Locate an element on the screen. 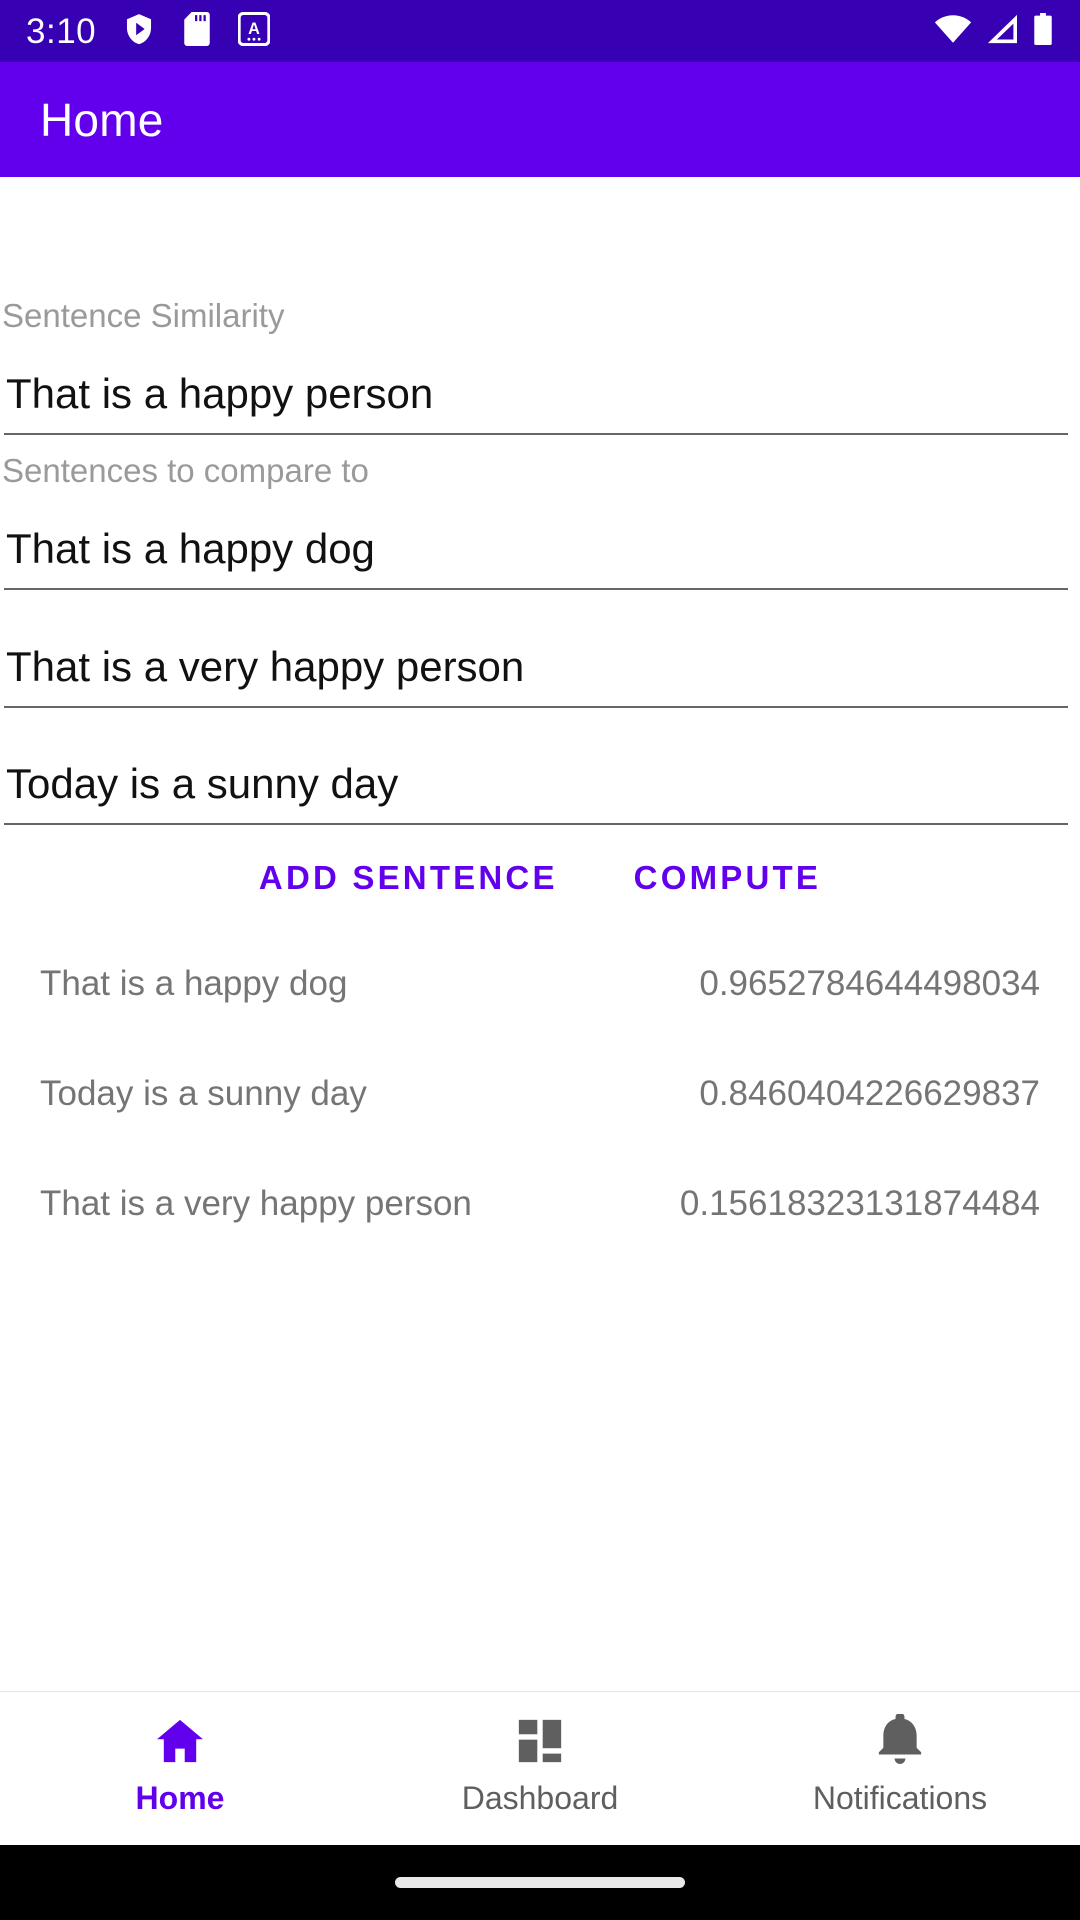 Image resolution: width=1080 pixels, height=1920 pixels. nav-item-notifications: Notifications is located at coordinates (900, 1764).